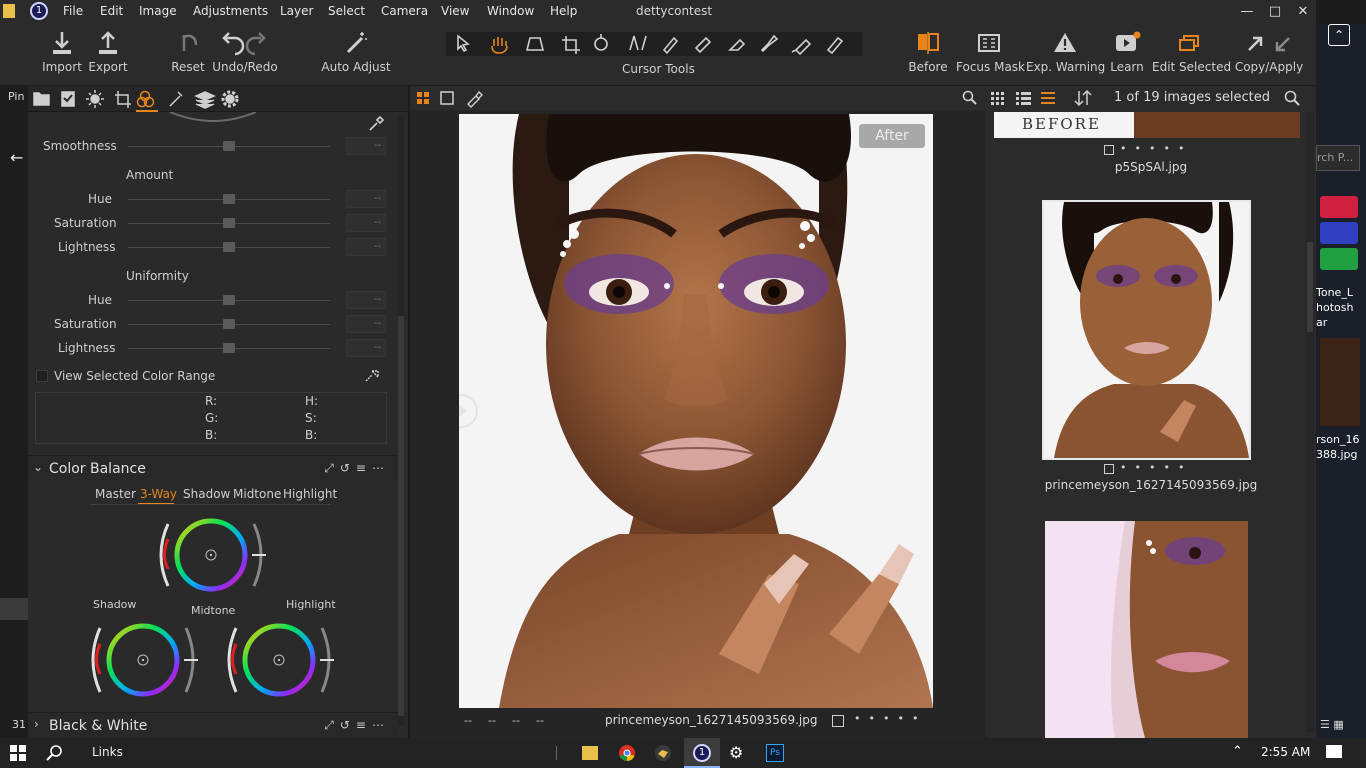  I want to click on master-color-wheel, so click(211, 555).